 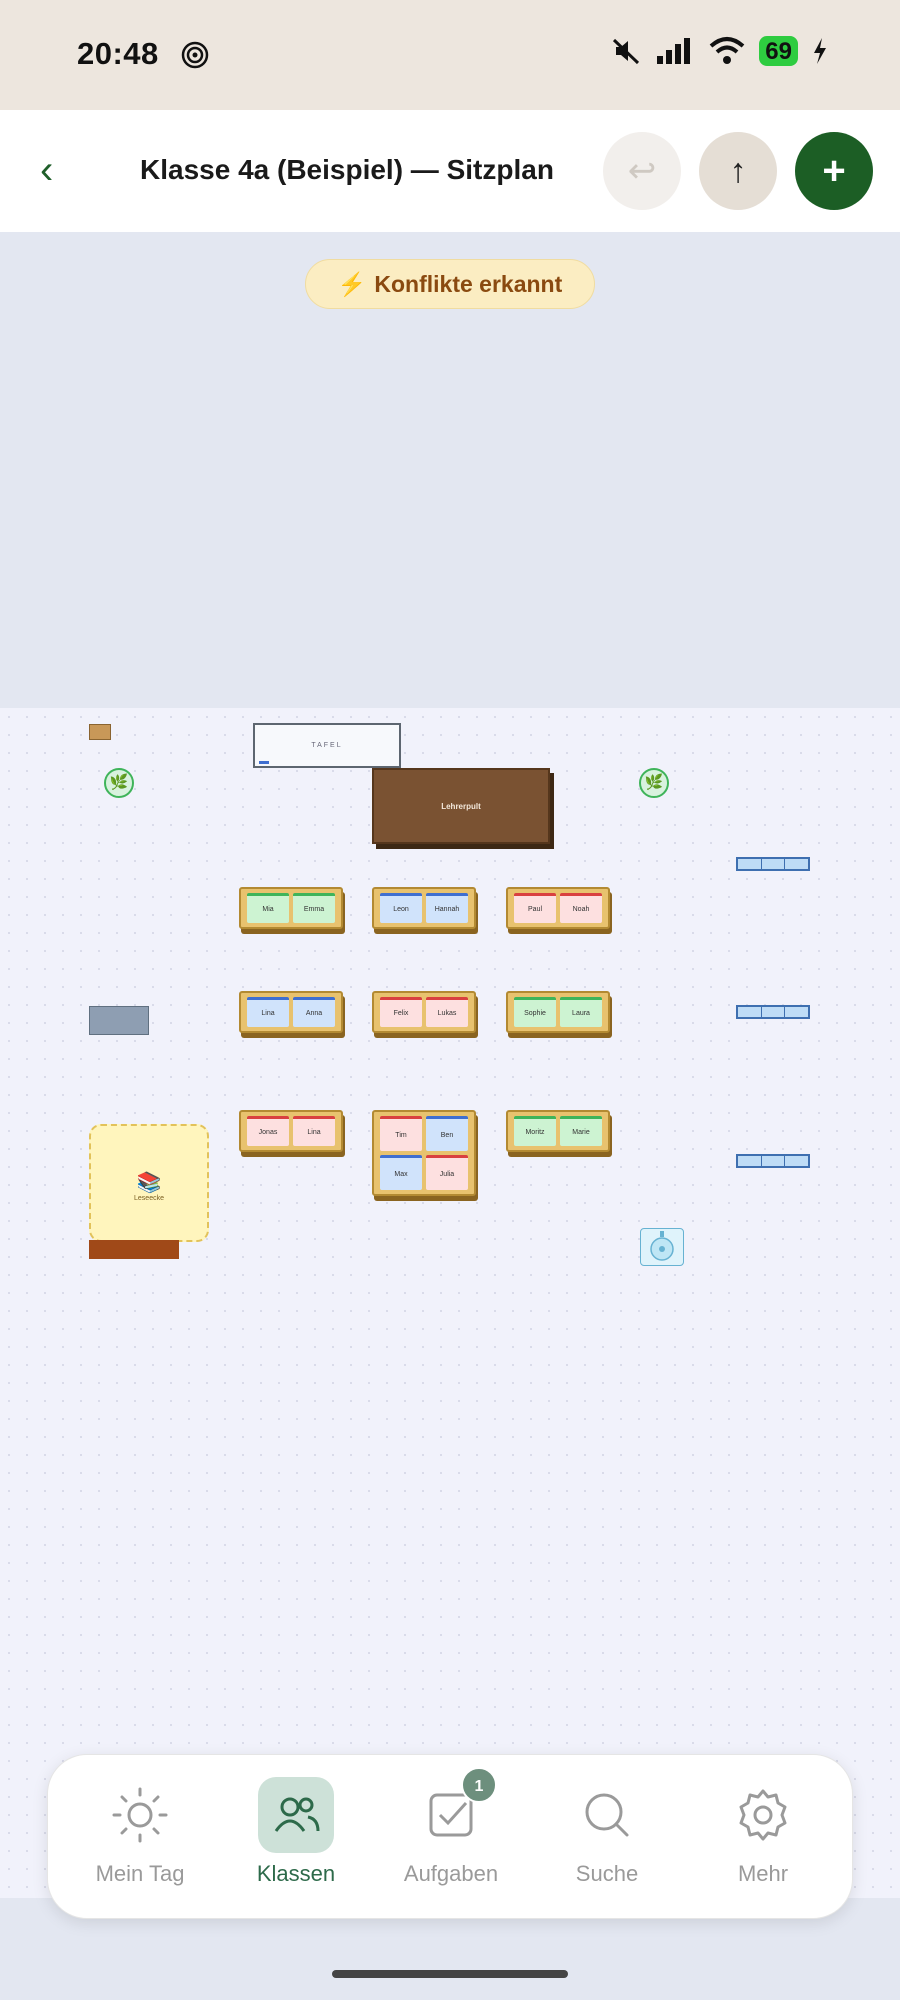 I want to click on status-time: 20:48, so click(x=118, y=53).